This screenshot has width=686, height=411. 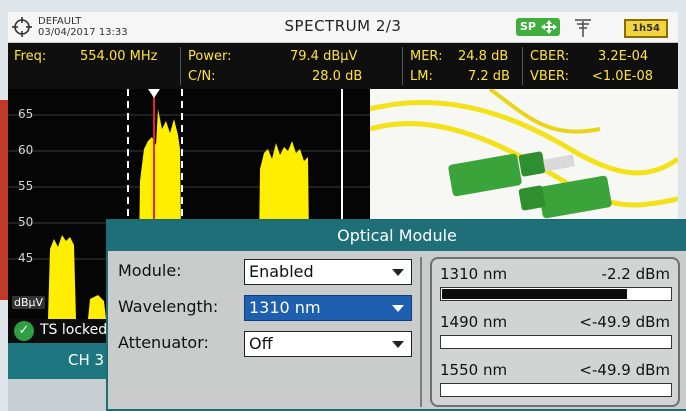 What do you see at coordinates (26, 258) in the screenshot?
I see `y-tick: 45` at bounding box center [26, 258].